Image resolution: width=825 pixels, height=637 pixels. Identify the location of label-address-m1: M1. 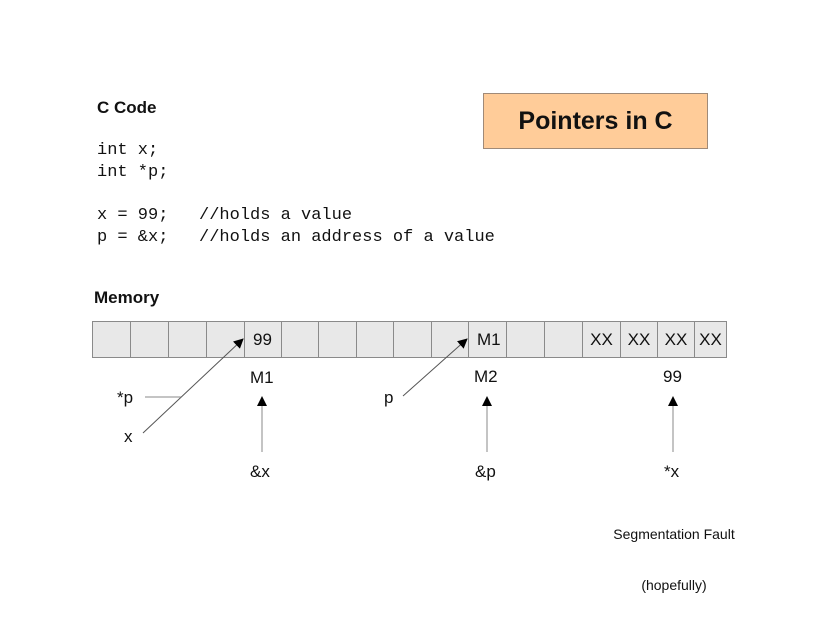
(262, 377).